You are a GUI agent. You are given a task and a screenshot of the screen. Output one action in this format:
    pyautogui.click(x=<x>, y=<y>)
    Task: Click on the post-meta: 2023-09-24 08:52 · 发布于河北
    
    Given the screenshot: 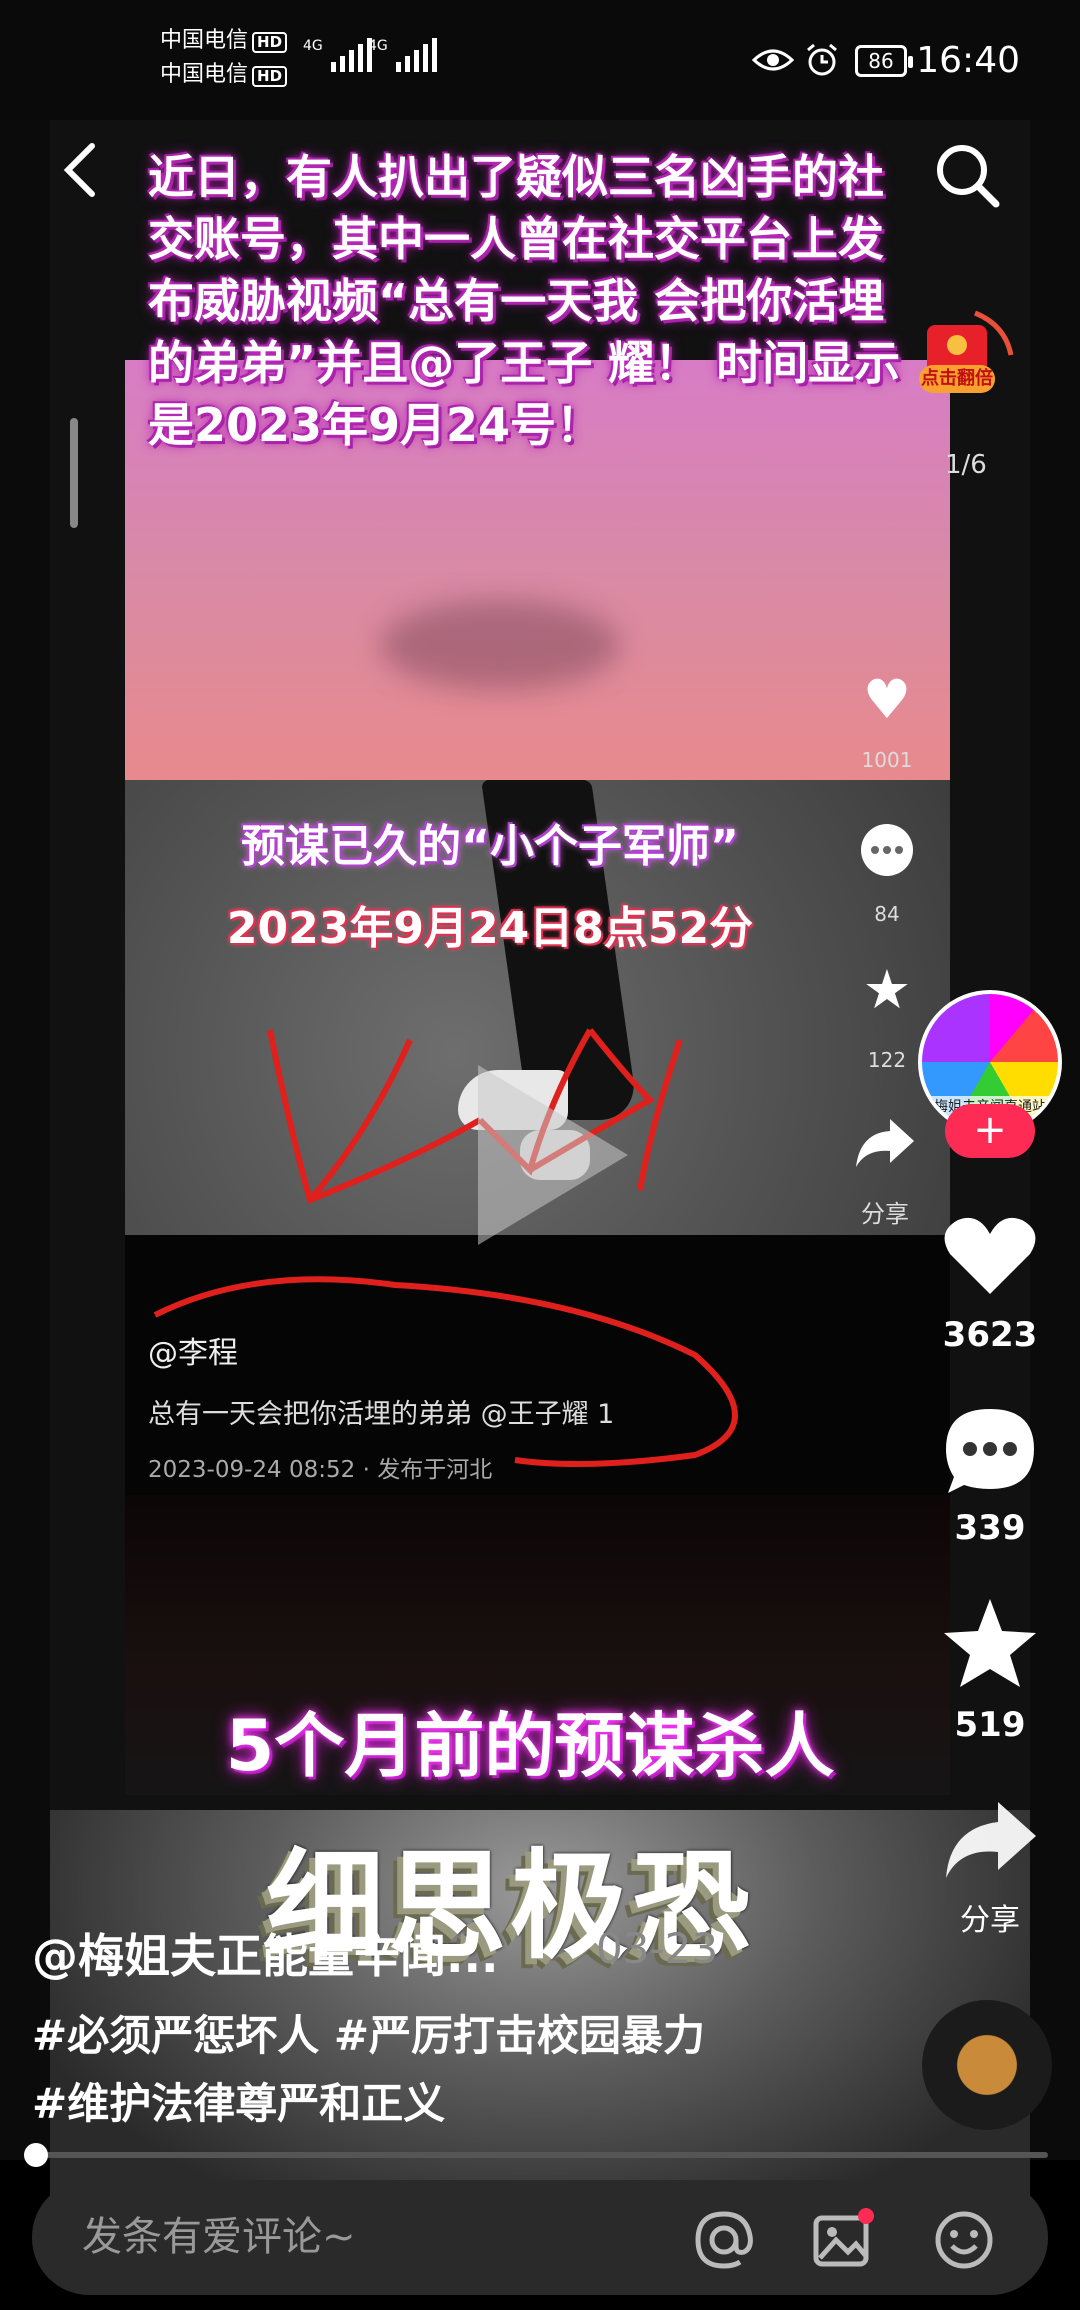 What is the action you would take?
    pyautogui.click(x=320, y=1470)
    